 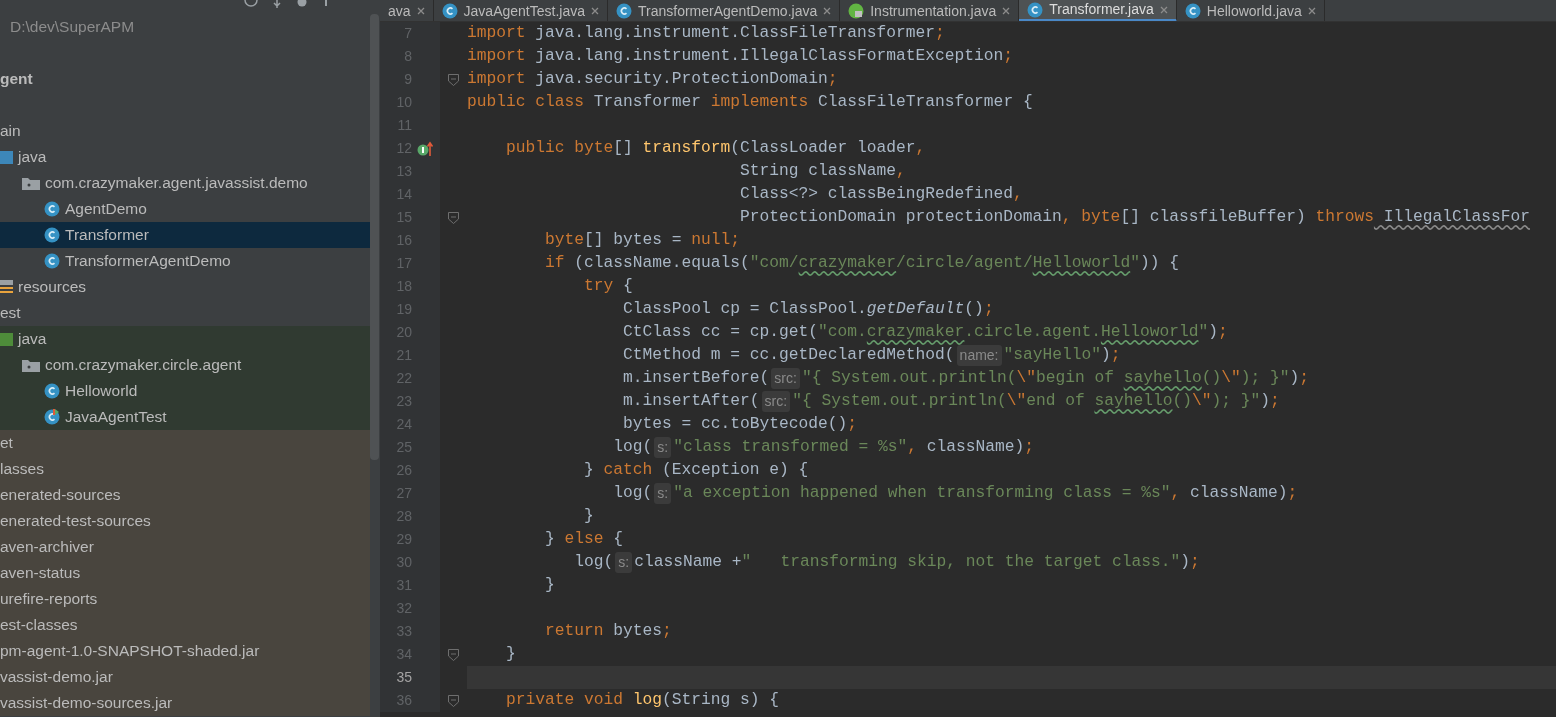 I want to click on locked-class-icon, so click(x=856, y=11).